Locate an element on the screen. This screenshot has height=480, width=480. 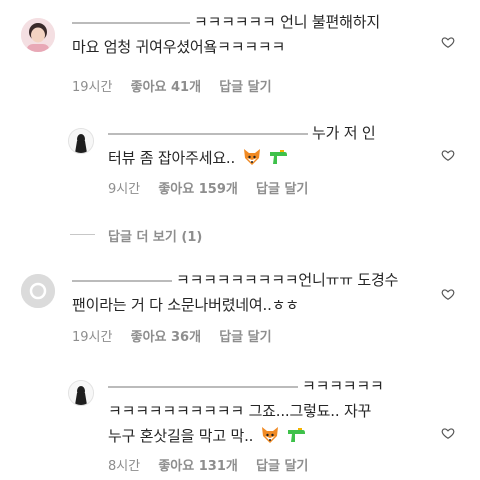
comment-line-1: 누가 저 인 is located at coordinates (344, 133).